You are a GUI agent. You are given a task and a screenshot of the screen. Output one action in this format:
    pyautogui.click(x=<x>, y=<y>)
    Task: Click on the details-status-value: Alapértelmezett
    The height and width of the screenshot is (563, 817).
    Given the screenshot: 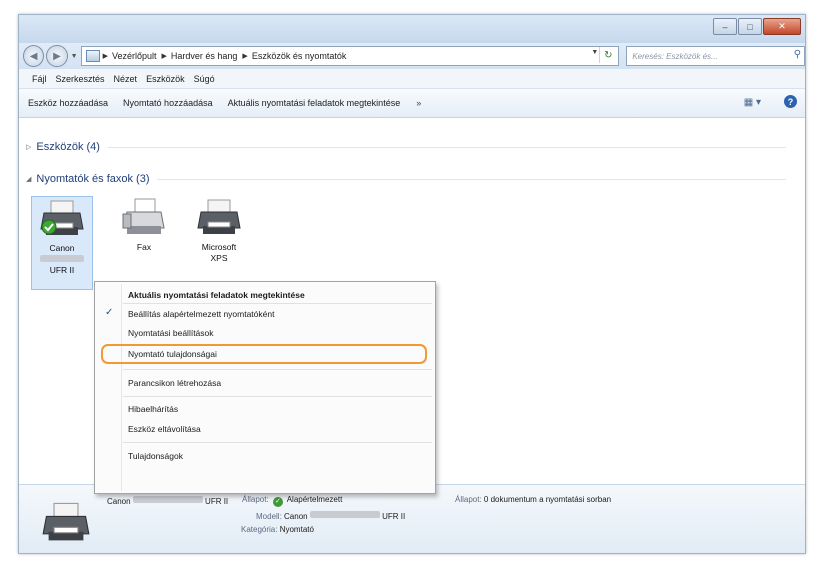 What is the action you would take?
    pyautogui.click(x=314, y=499)
    